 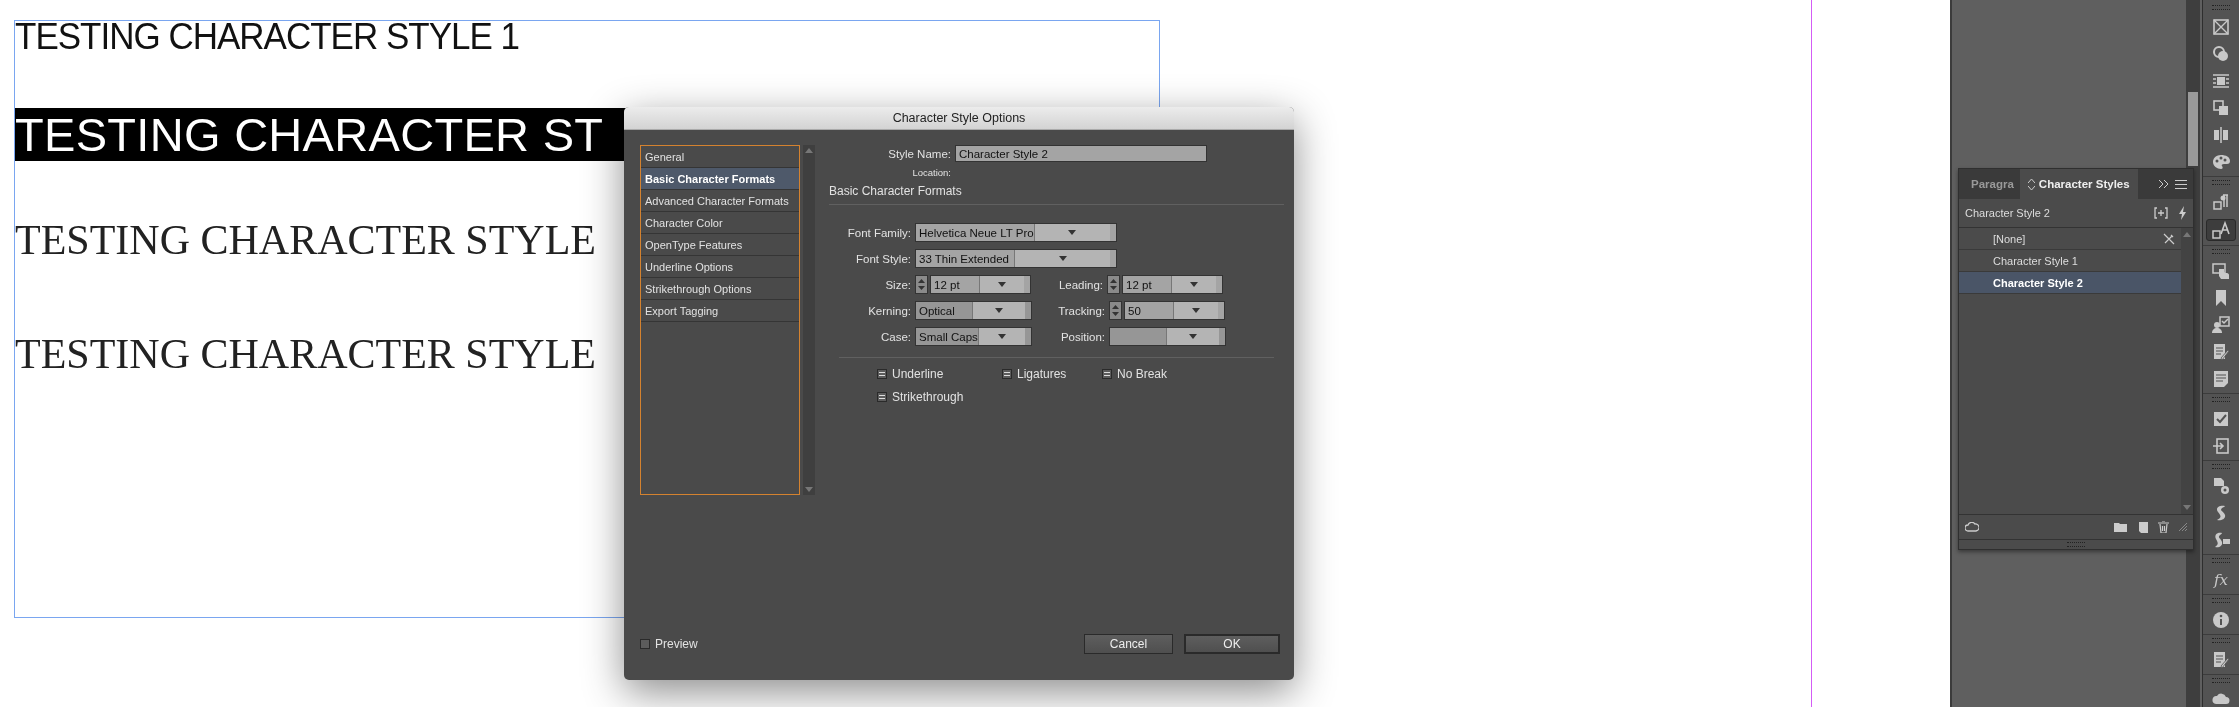 I want to click on sample-text: TESTING CHARACTER ST, so click(x=321, y=134).